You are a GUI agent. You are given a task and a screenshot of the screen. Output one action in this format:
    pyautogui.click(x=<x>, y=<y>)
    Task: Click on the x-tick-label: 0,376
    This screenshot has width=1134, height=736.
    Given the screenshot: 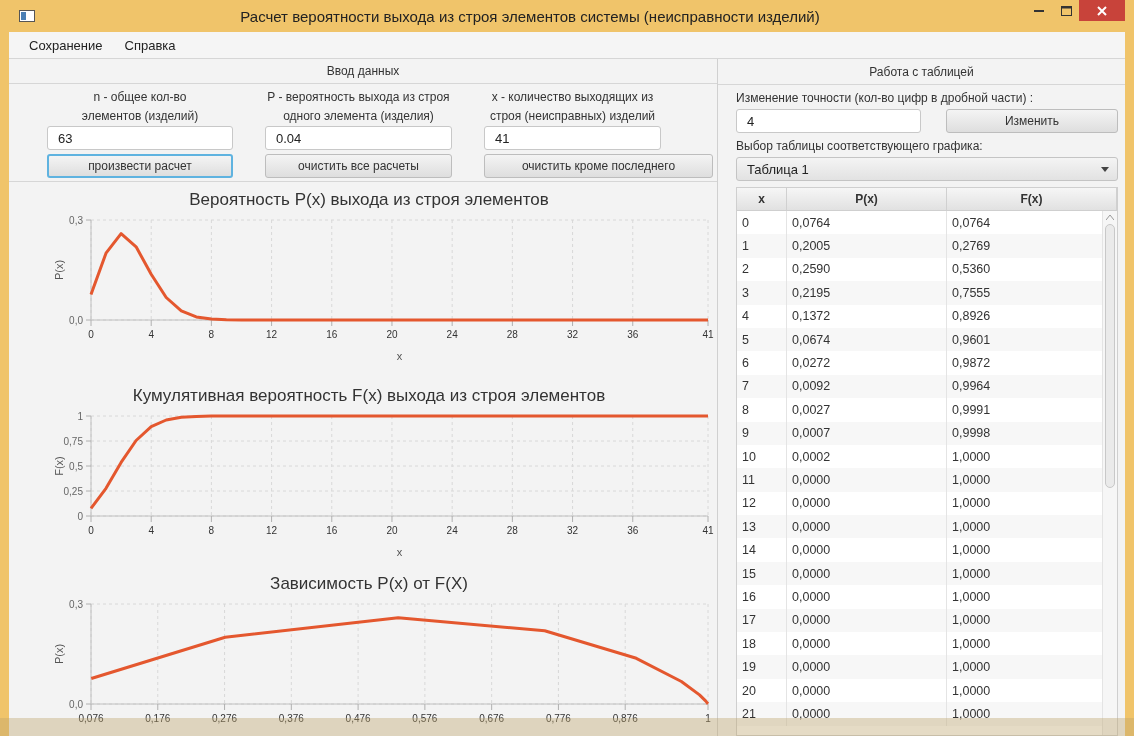 What is the action you would take?
    pyautogui.click(x=291, y=718)
    